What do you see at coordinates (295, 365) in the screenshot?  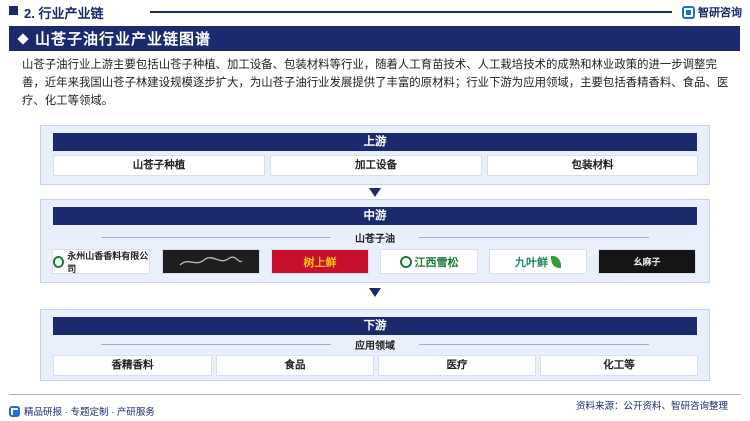 I see `downstream-item: 食品` at bounding box center [295, 365].